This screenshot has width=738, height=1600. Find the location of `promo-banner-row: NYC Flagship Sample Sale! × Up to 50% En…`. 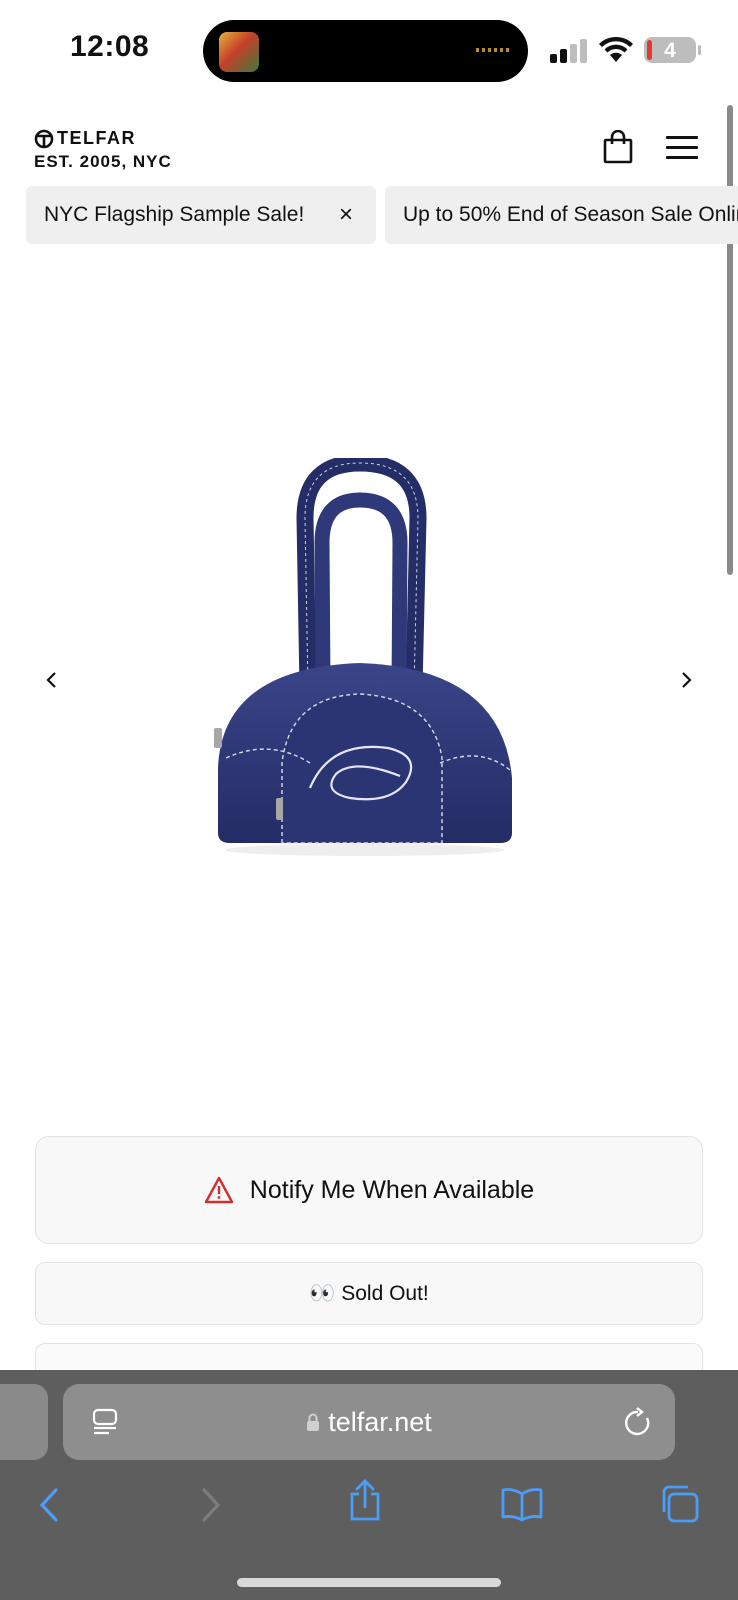

promo-banner-row: NYC Flagship Sample Sale! × Up to 50% En… is located at coordinates (382, 215).